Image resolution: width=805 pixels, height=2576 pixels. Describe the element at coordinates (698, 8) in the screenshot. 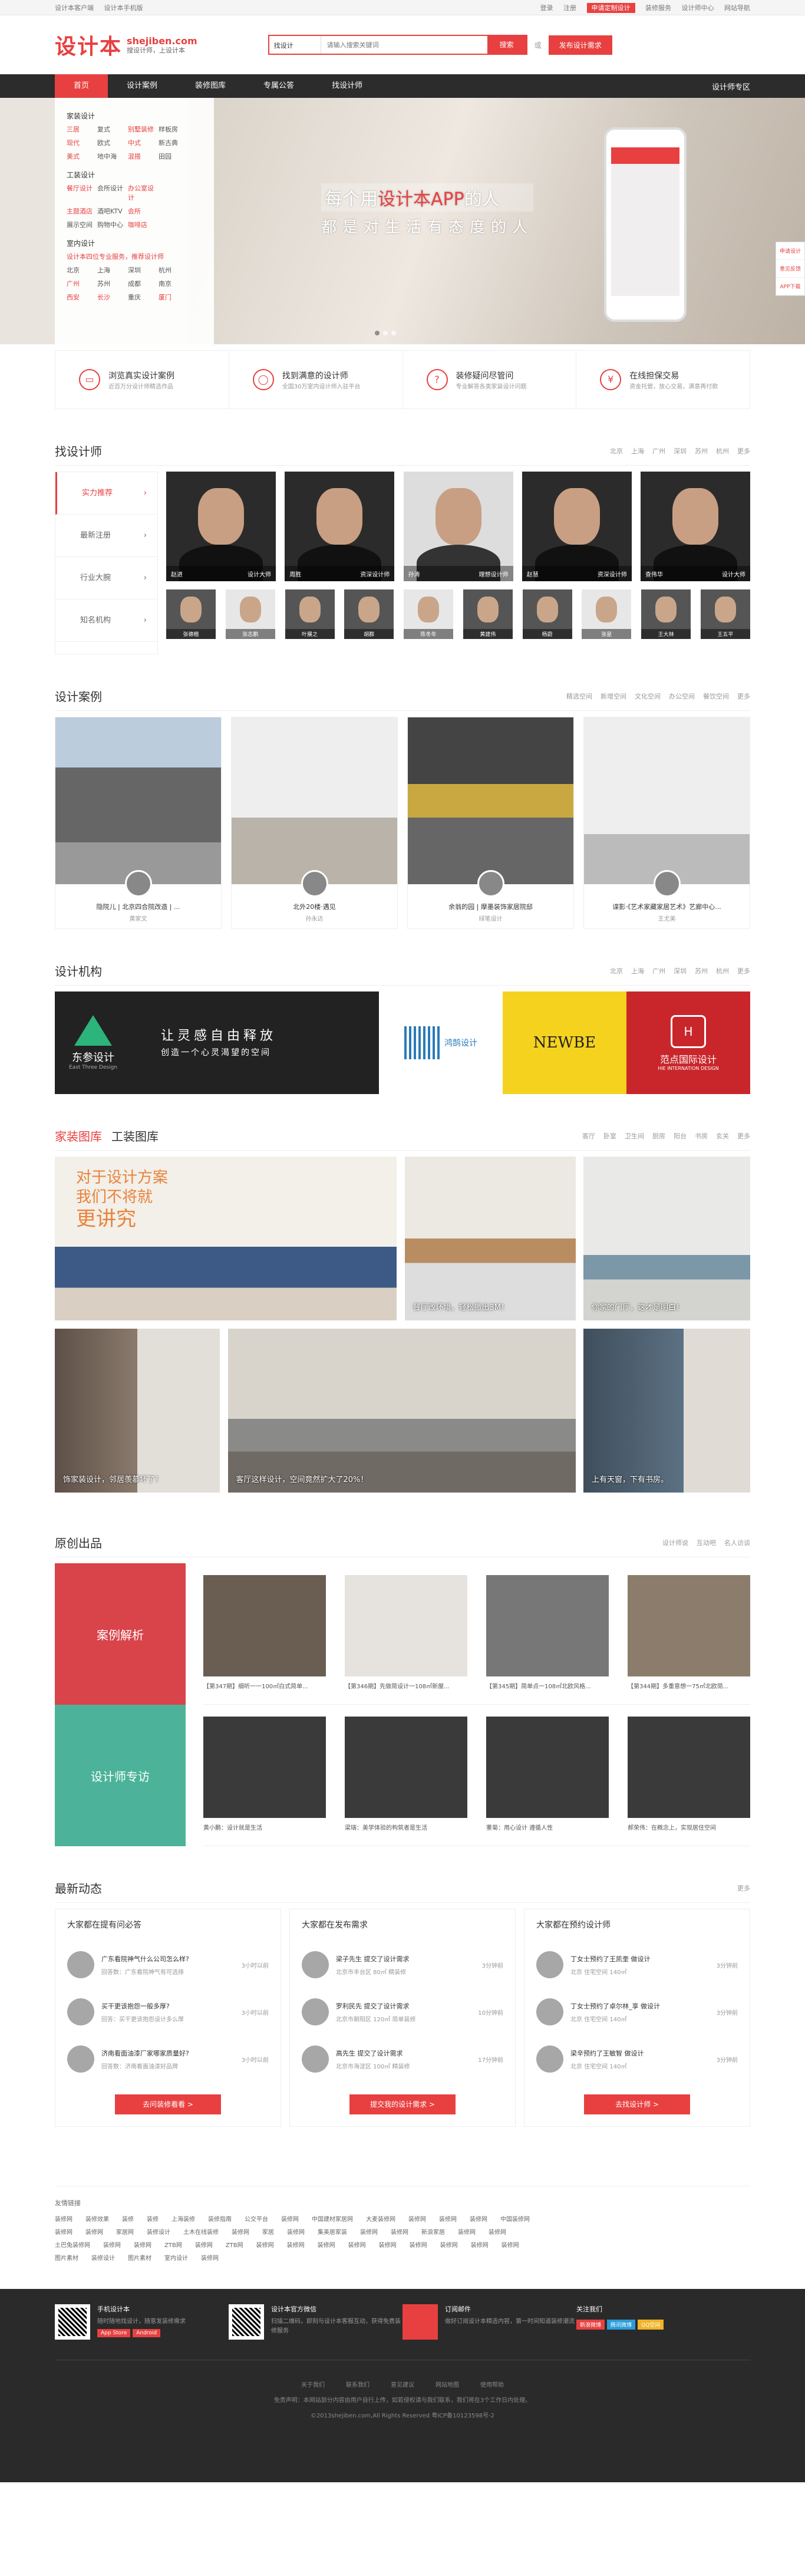

I see `designer-center-menu: 设计师中心` at that location.